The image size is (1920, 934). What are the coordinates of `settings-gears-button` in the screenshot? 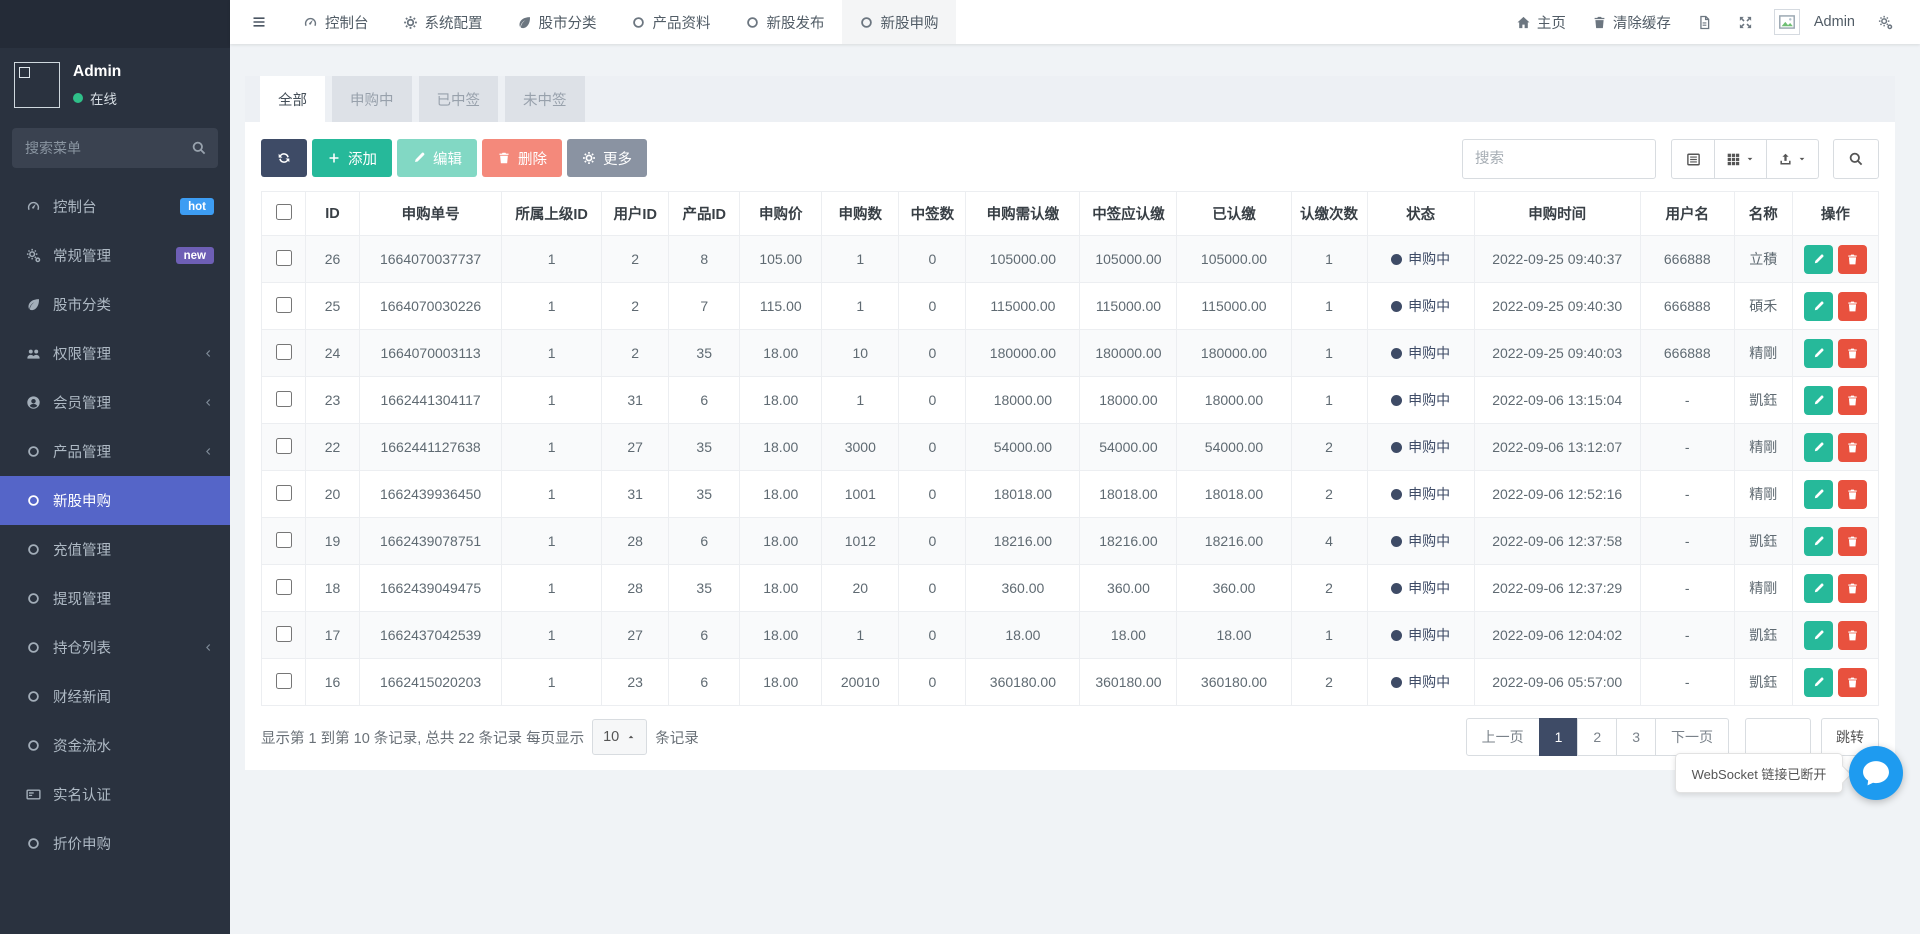 It's located at (1885, 22).